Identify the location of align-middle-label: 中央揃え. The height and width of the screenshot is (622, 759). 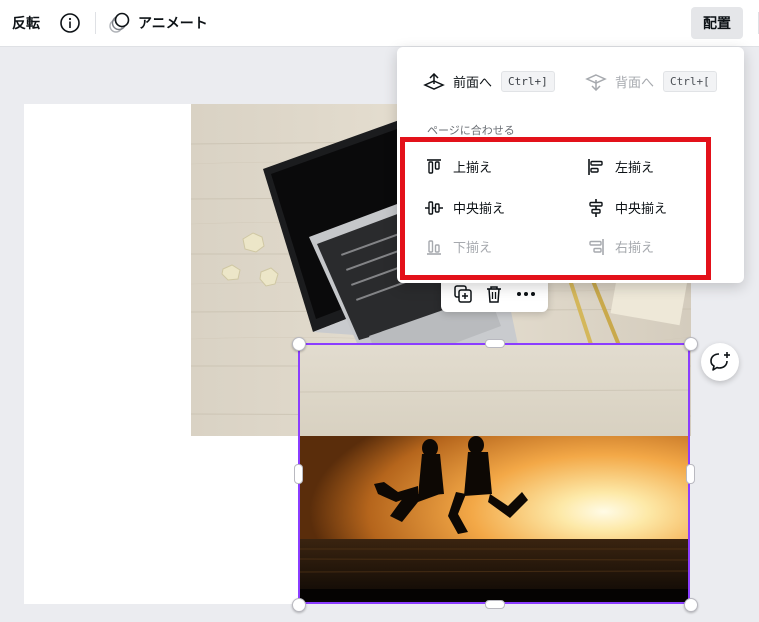
(479, 209).